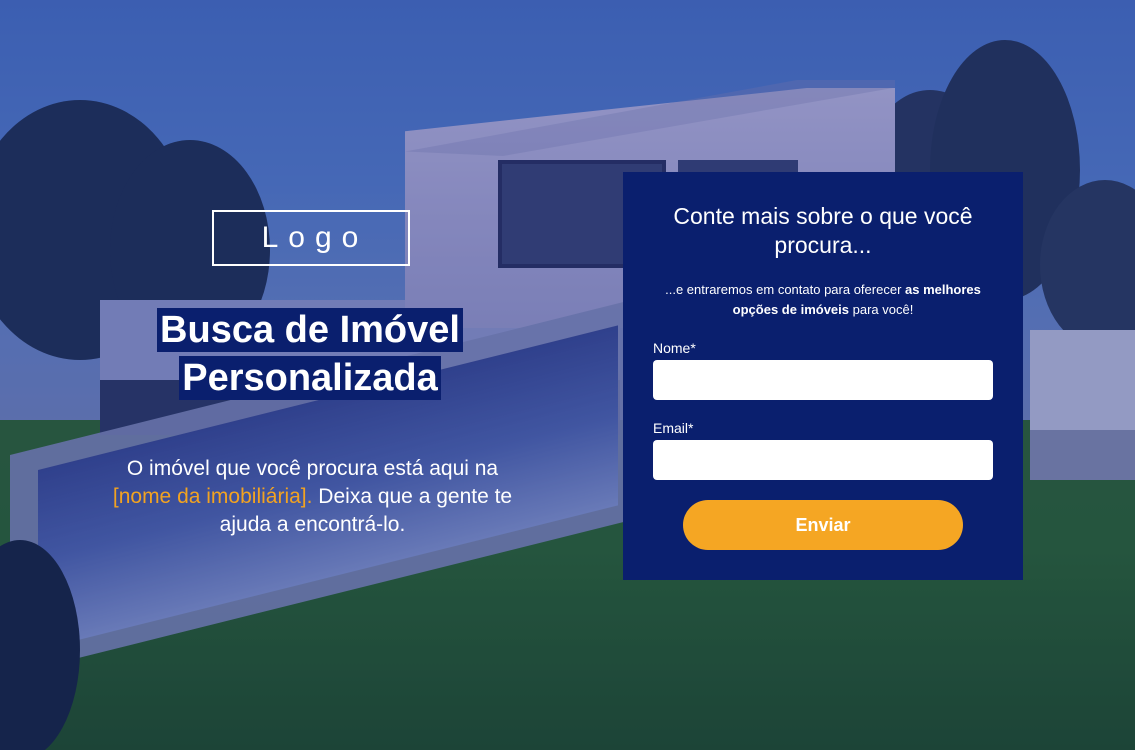  Describe the element at coordinates (673, 428) in the screenshot. I see `email-label: Email*` at that location.